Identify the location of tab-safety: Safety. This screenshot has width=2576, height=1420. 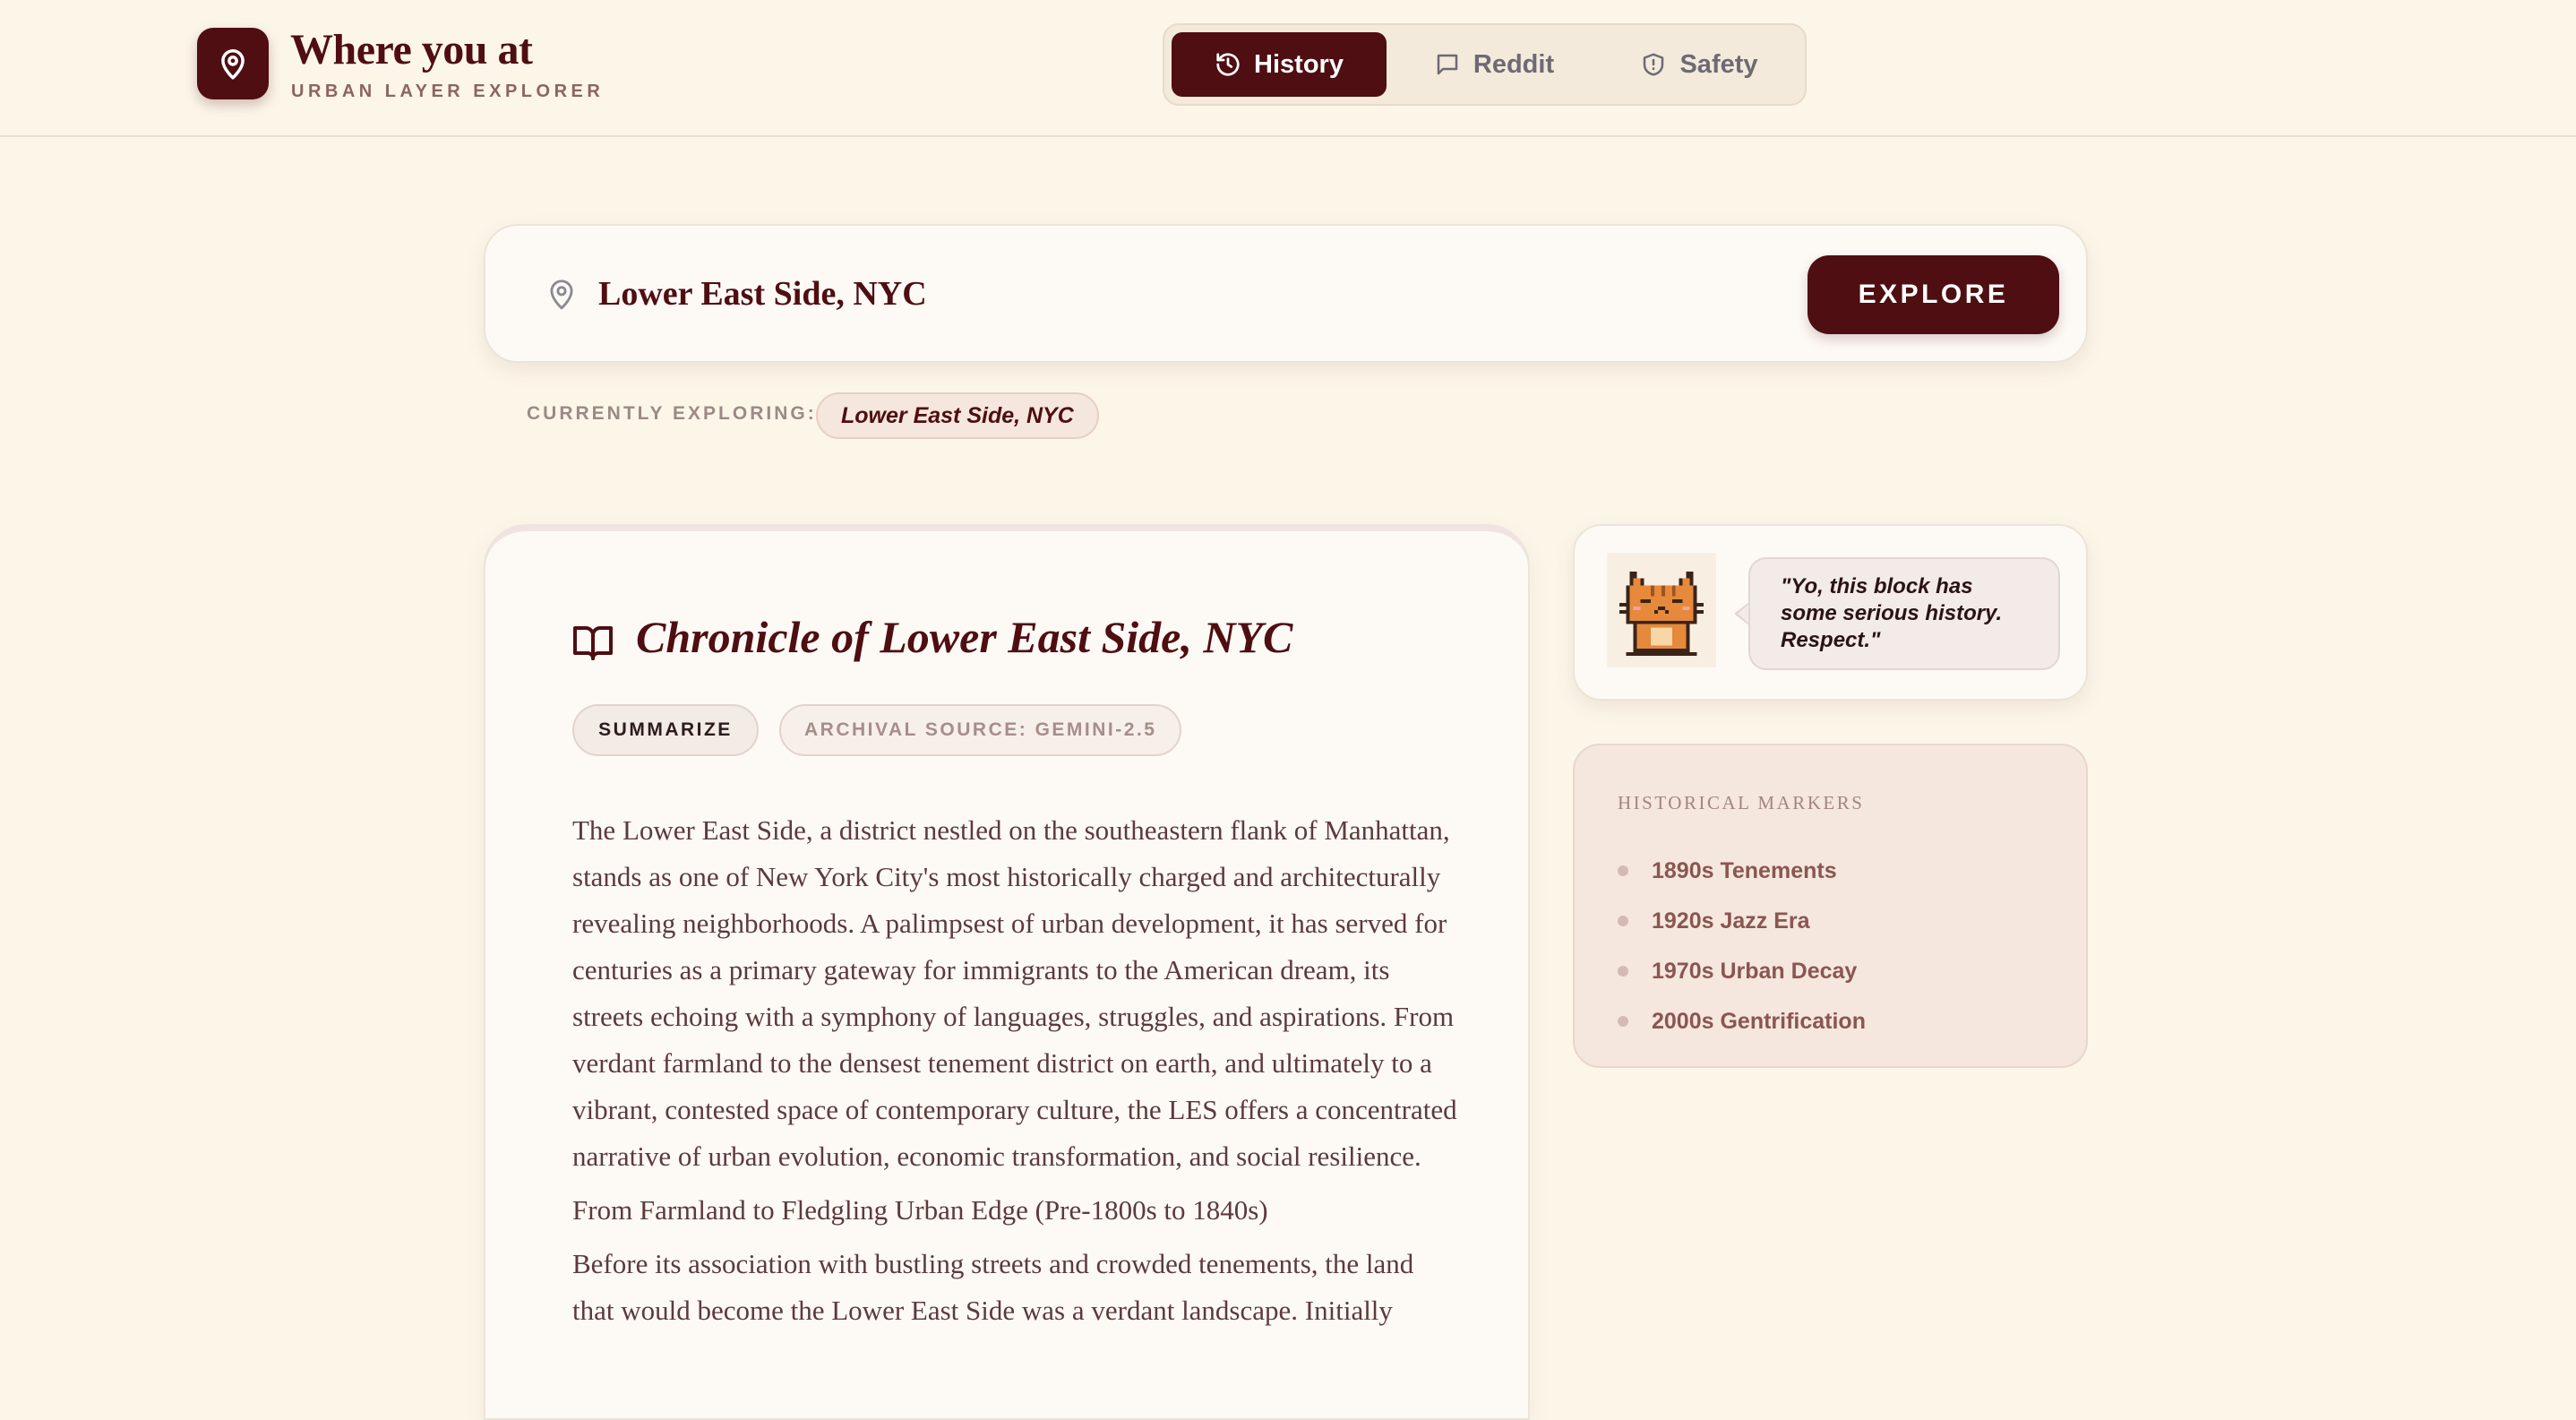
(1699, 64).